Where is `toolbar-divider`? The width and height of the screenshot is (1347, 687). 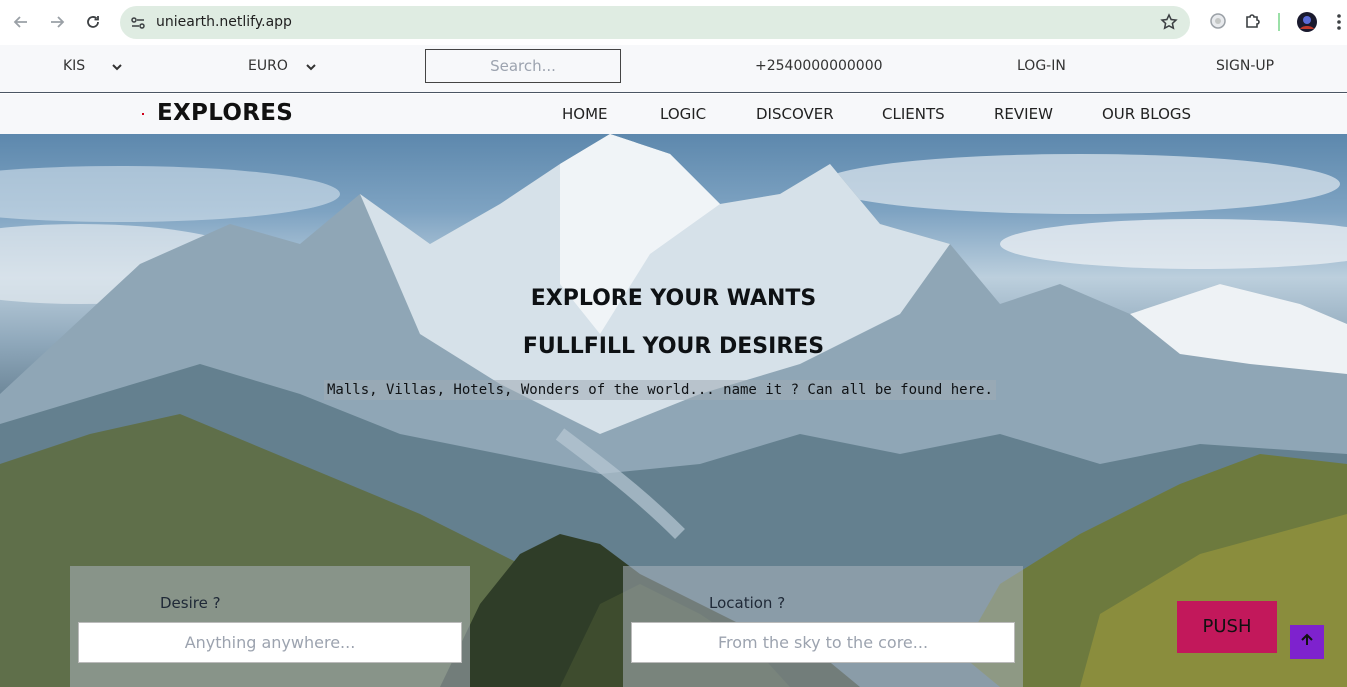 toolbar-divider is located at coordinates (1279, 22).